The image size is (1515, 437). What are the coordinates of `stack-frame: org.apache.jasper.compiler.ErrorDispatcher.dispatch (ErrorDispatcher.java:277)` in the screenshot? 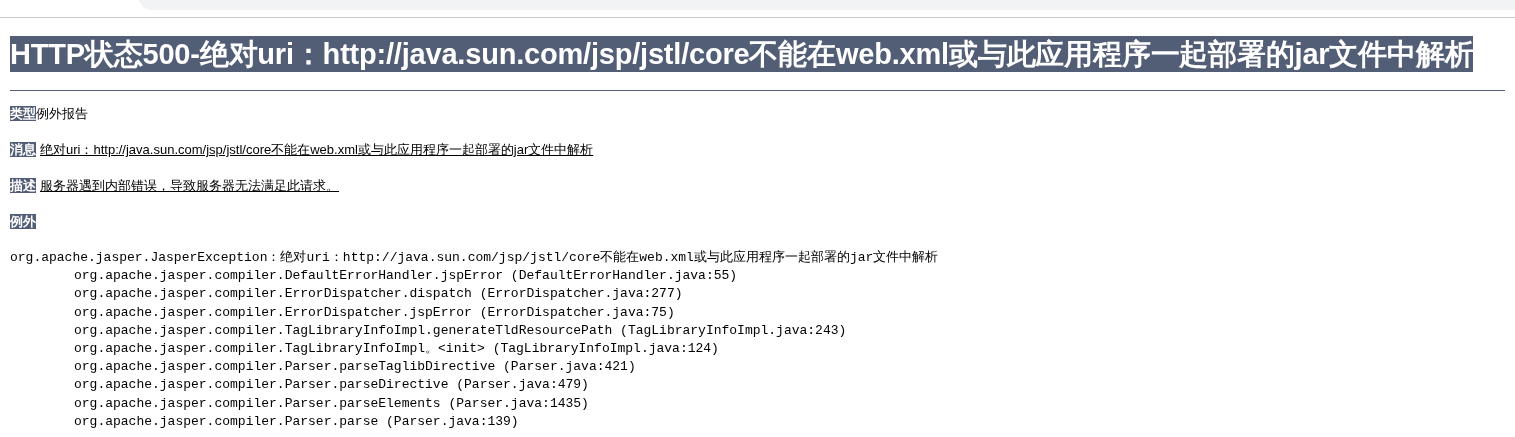 It's located at (757, 294).